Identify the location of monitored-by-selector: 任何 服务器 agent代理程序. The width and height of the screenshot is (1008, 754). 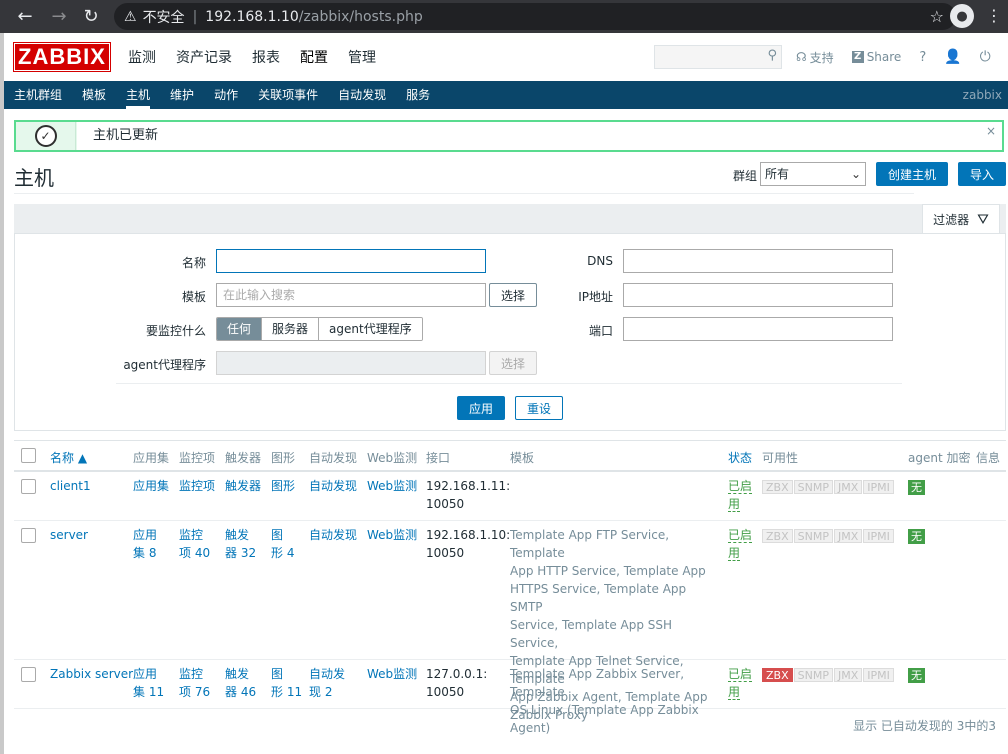
(319, 329).